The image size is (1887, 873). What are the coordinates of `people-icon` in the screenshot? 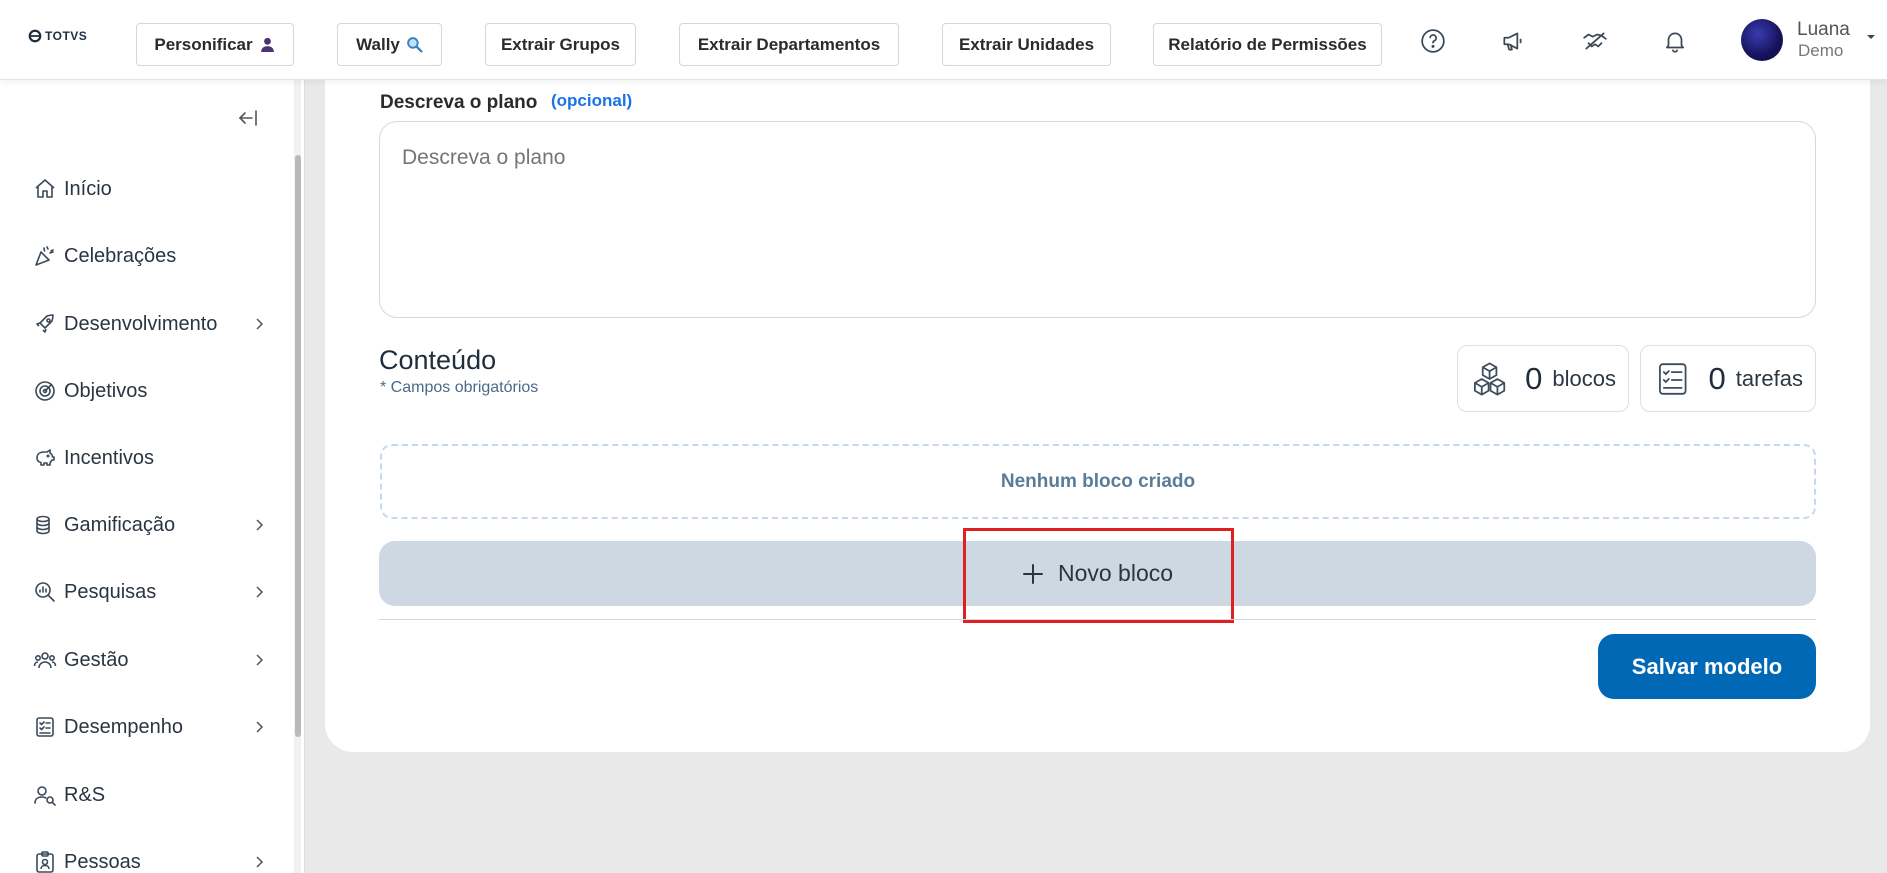 It's located at (45, 660).